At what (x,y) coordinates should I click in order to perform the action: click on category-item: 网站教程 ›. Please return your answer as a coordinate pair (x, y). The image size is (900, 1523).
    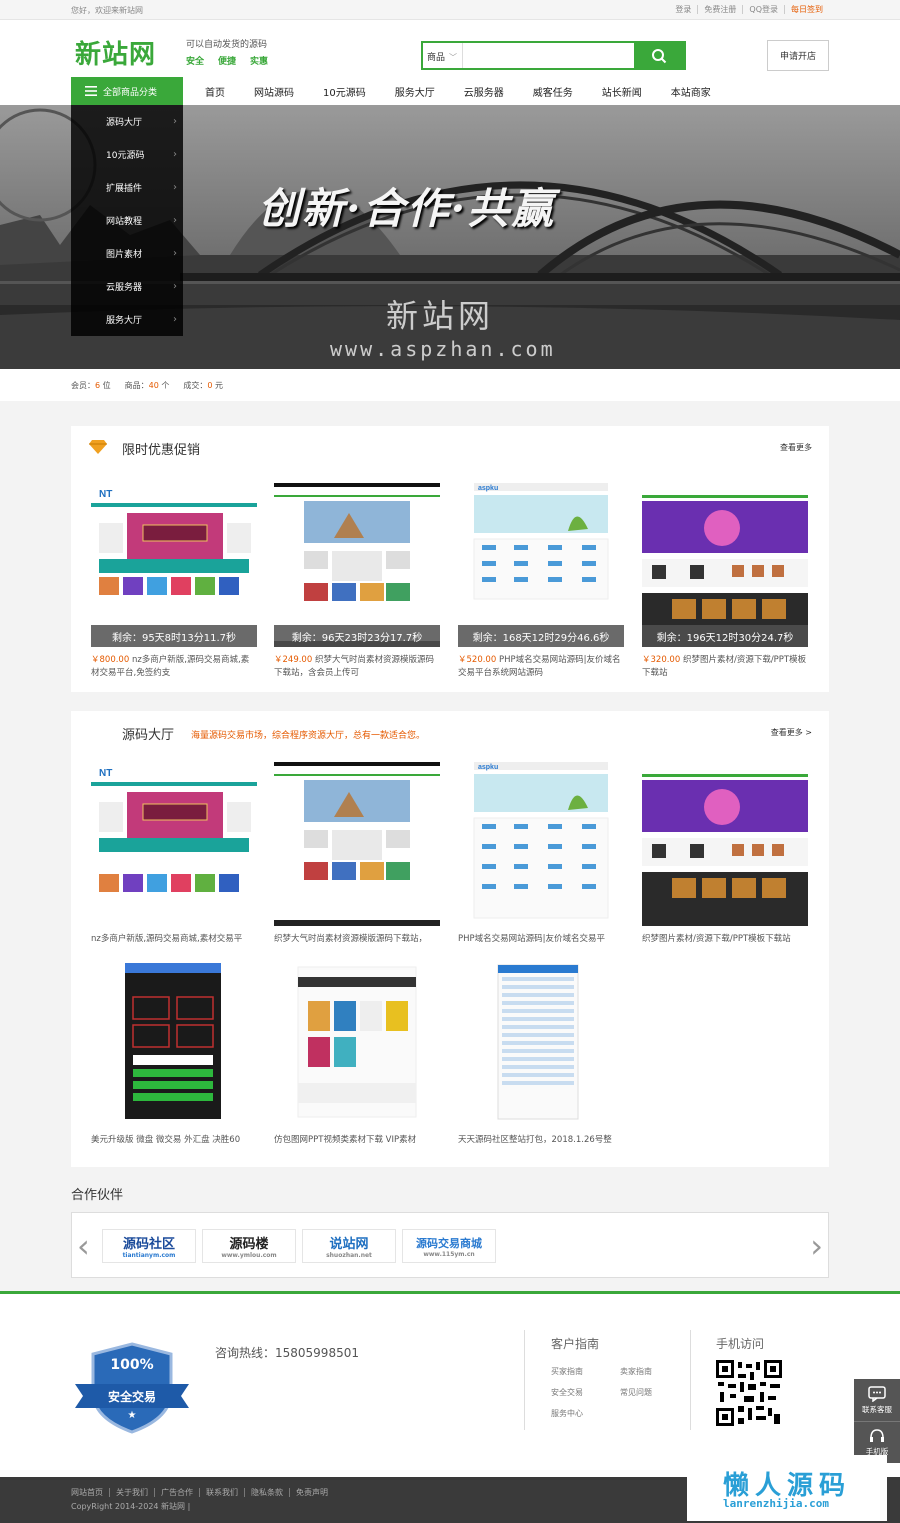
    Looking at the image, I should click on (127, 220).